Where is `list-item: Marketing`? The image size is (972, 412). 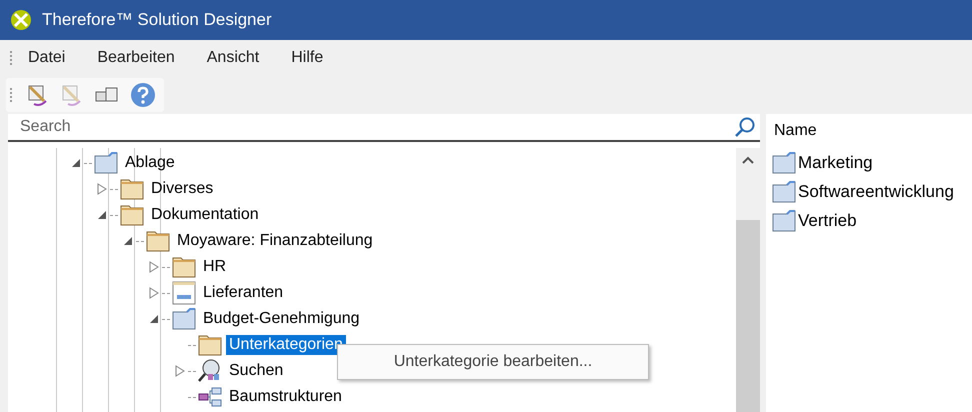 list-item: Marketing is located at coordinates (835, 162).